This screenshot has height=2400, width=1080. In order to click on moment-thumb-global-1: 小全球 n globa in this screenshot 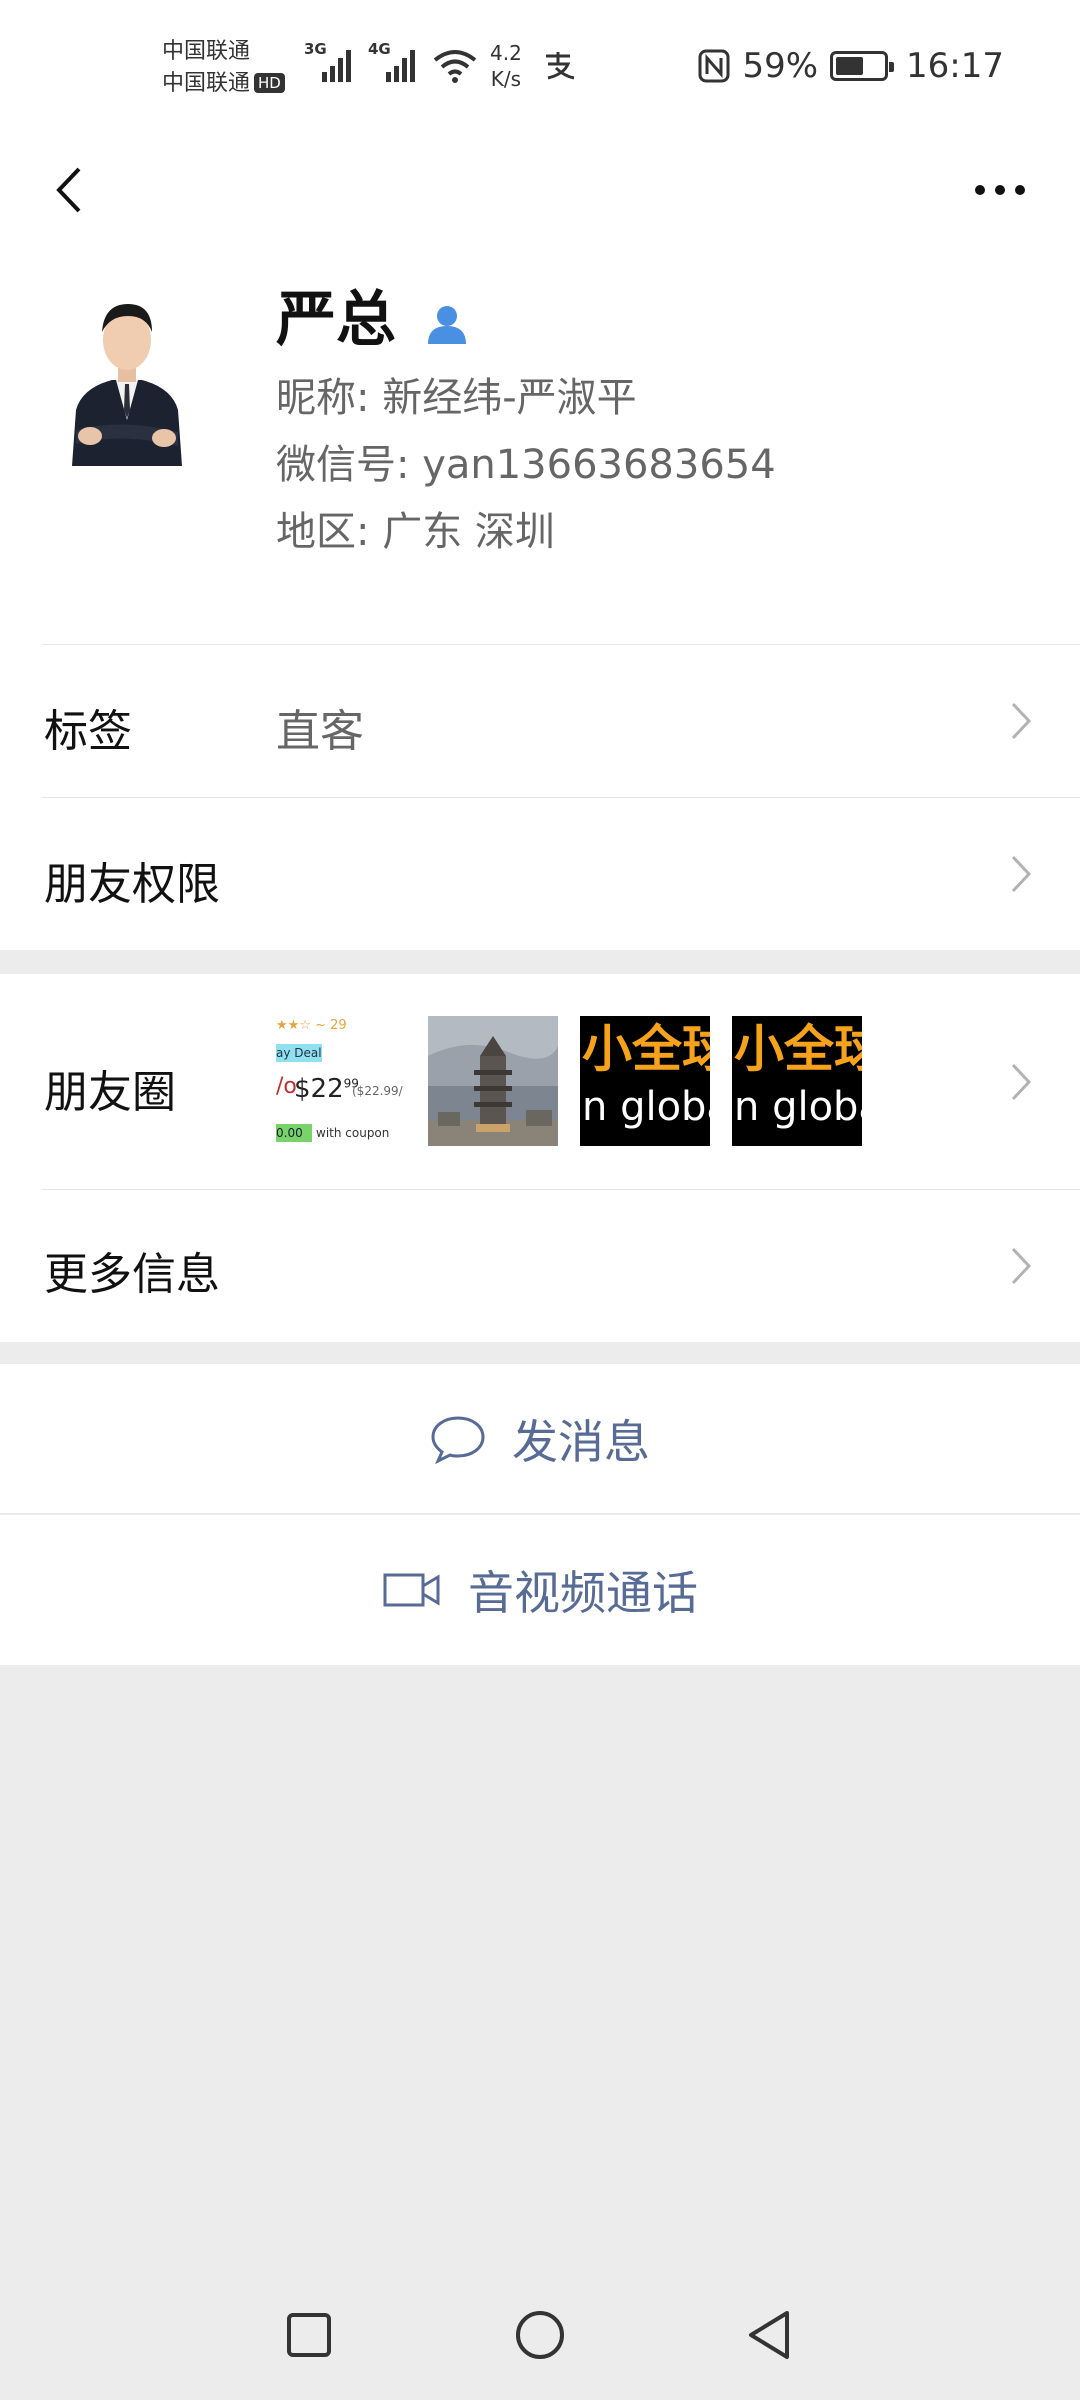, I will do `click(645, 1081)`.